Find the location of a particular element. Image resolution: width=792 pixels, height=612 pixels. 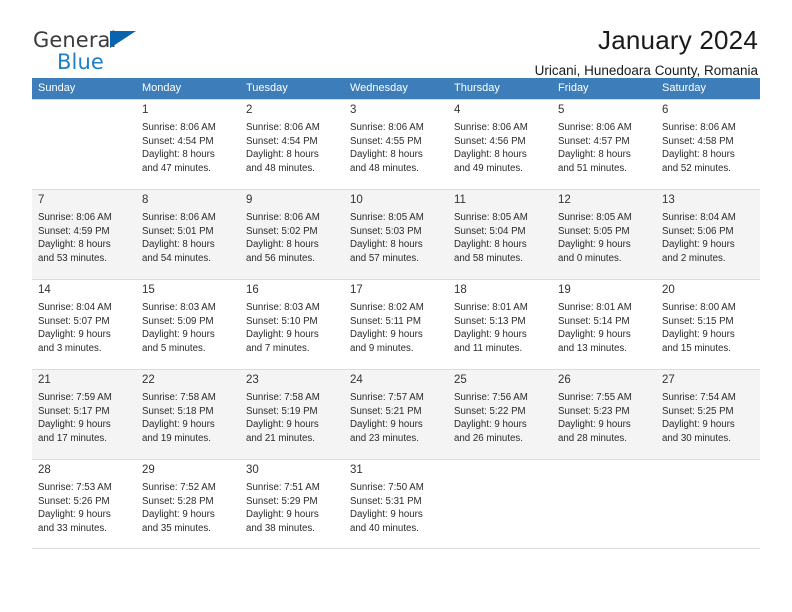

weekday-header-thursday: Thursday is located at coordinates (500, 88).